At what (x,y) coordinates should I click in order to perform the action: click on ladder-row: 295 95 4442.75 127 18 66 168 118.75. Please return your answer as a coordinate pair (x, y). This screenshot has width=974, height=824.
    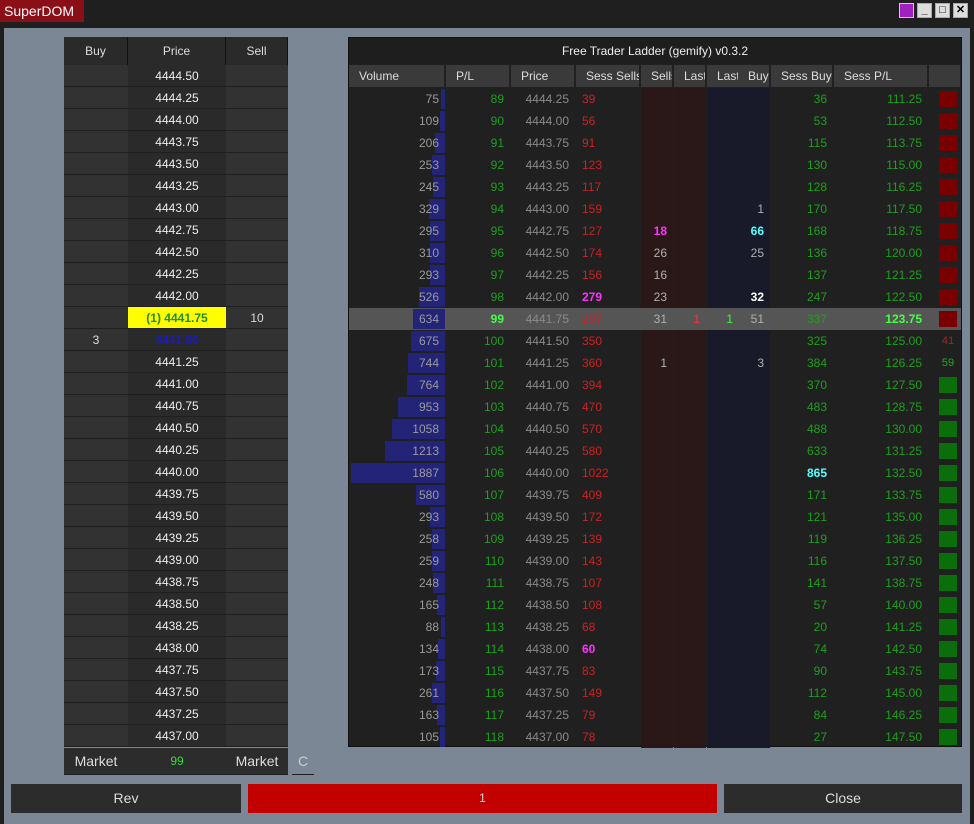
    Looking at the image, I should click on (655, 231).